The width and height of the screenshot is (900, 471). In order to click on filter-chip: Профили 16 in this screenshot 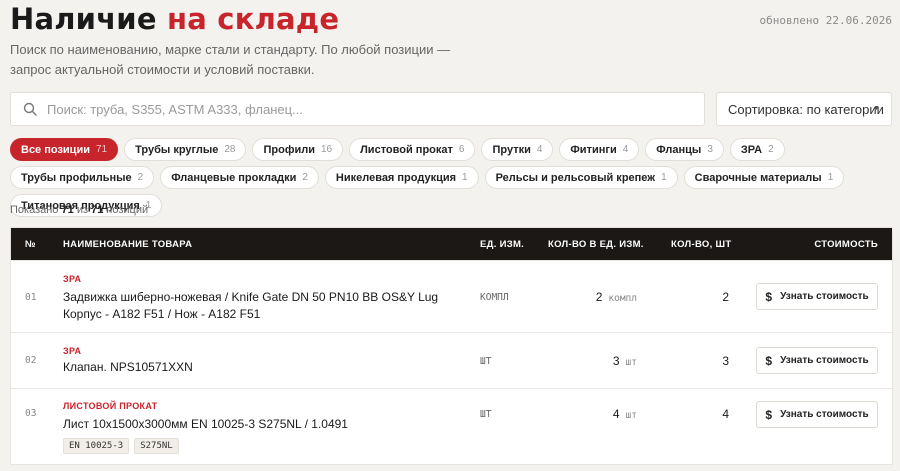, I will do `click(298, 149)`.